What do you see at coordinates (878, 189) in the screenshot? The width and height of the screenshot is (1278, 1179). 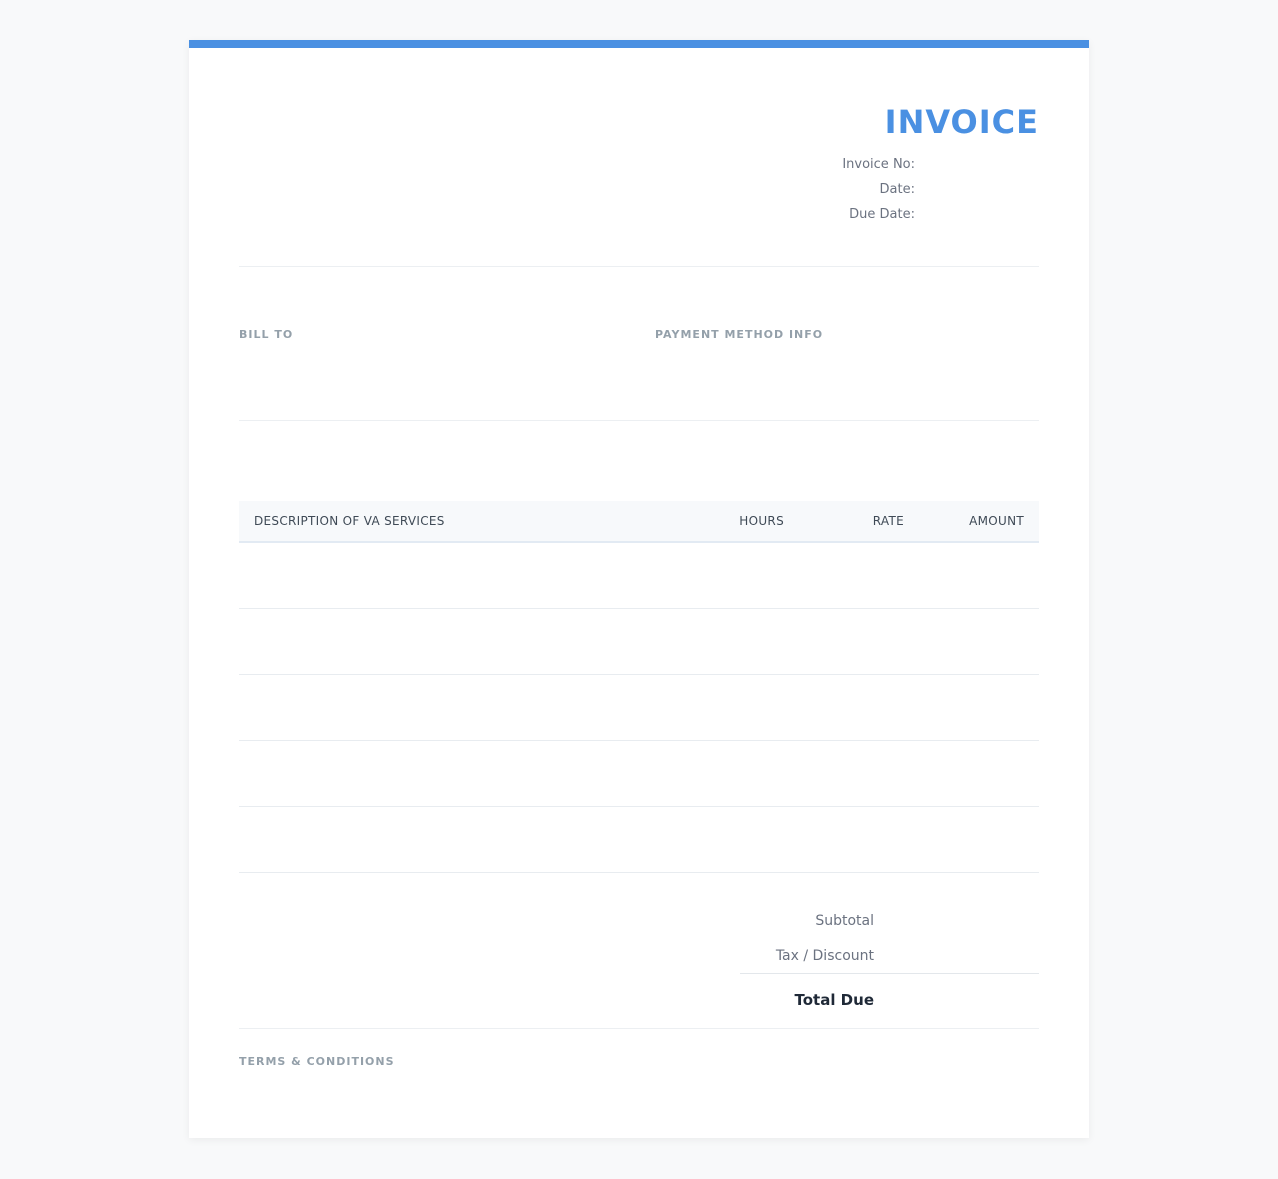 I see `invoice-meta: Invoice No: Date: Due Date:` at bounding box center [878, 189].